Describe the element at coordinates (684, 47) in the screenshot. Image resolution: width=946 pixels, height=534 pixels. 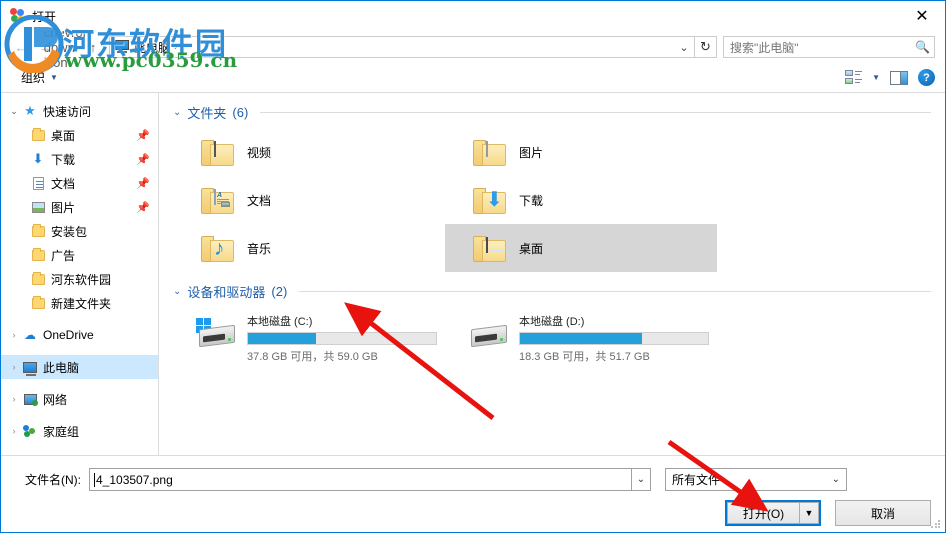
I see `address-history-chevron-down-icon: ⌄` at that location.